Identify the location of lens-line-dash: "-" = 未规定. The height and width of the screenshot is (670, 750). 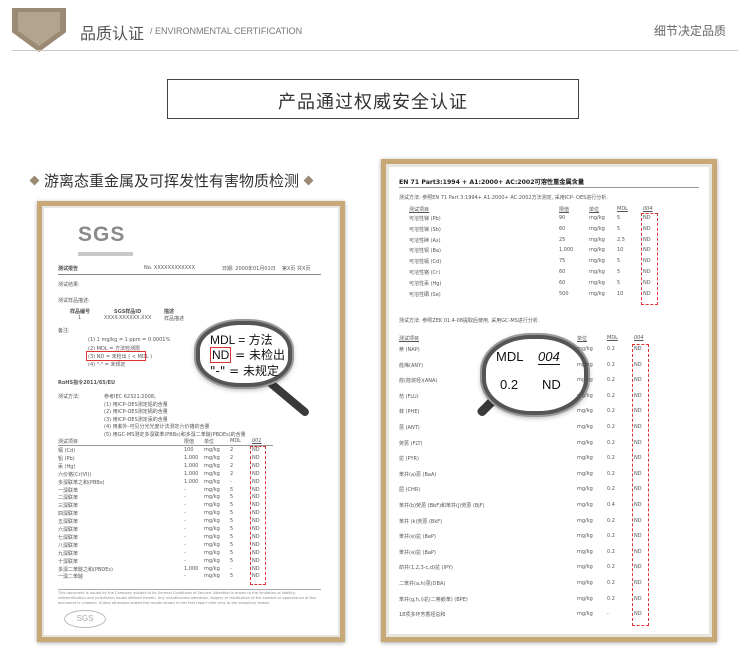
(245, 371).